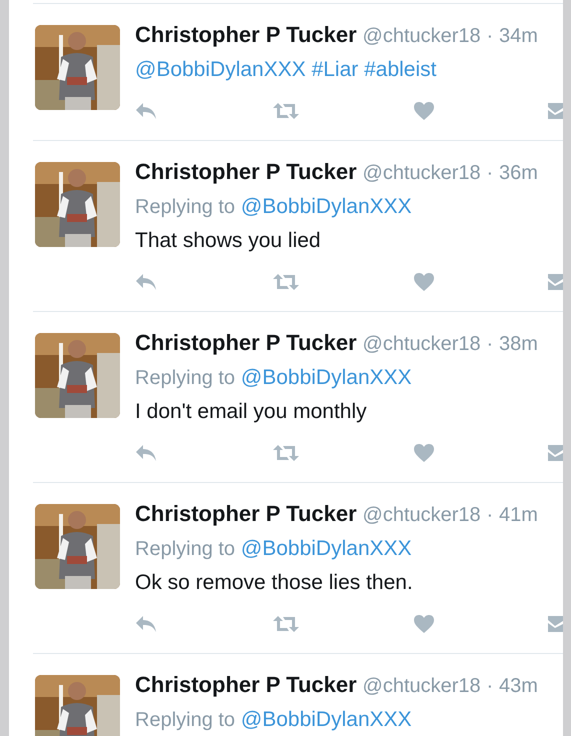 The width and height of the screenshot is (571, 736). I want to click on tweet-text: I don't email you monthly, so click(251, 411).